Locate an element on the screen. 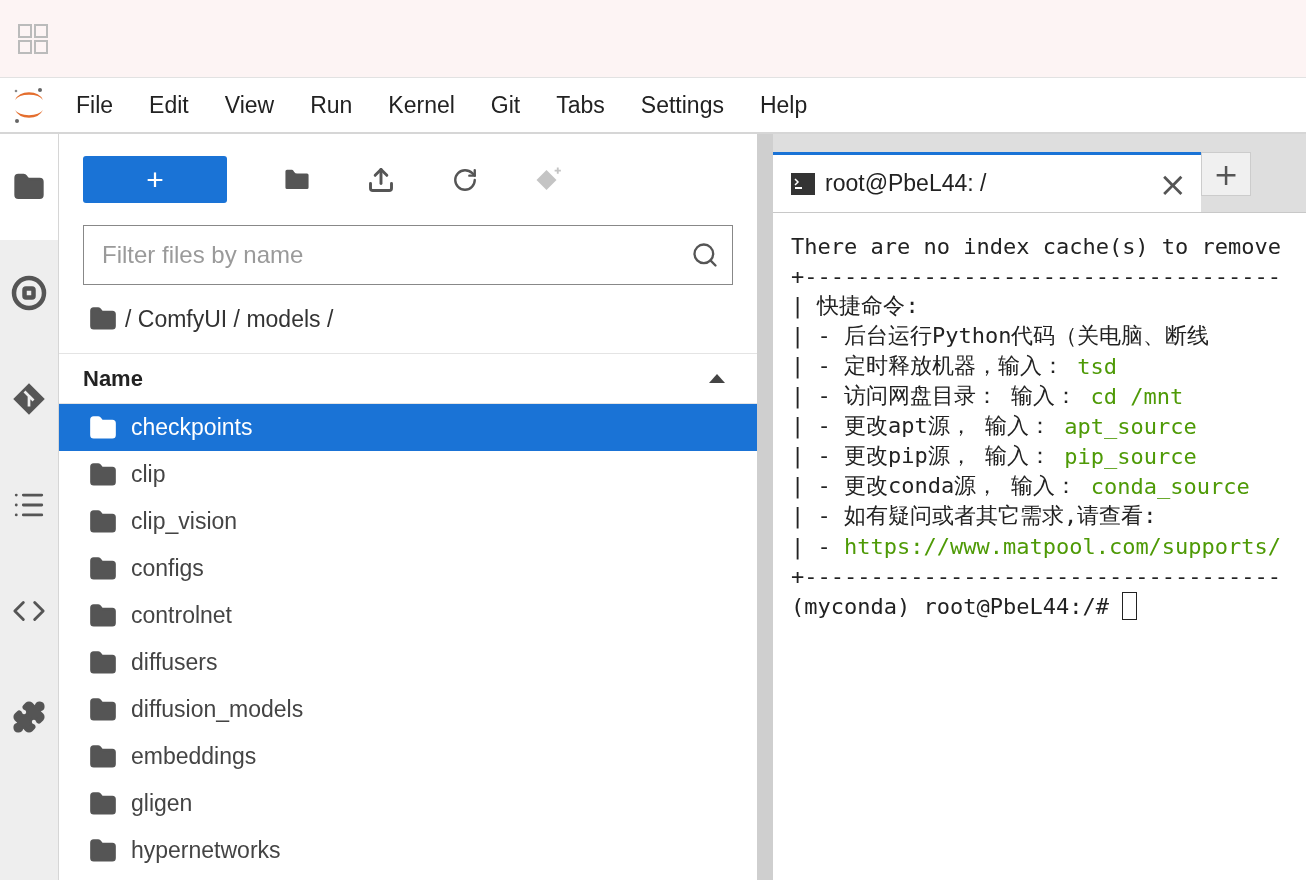 The height and width of the screenshot is (880, 1306). terminal-icon is located at coordinates (803, 183).